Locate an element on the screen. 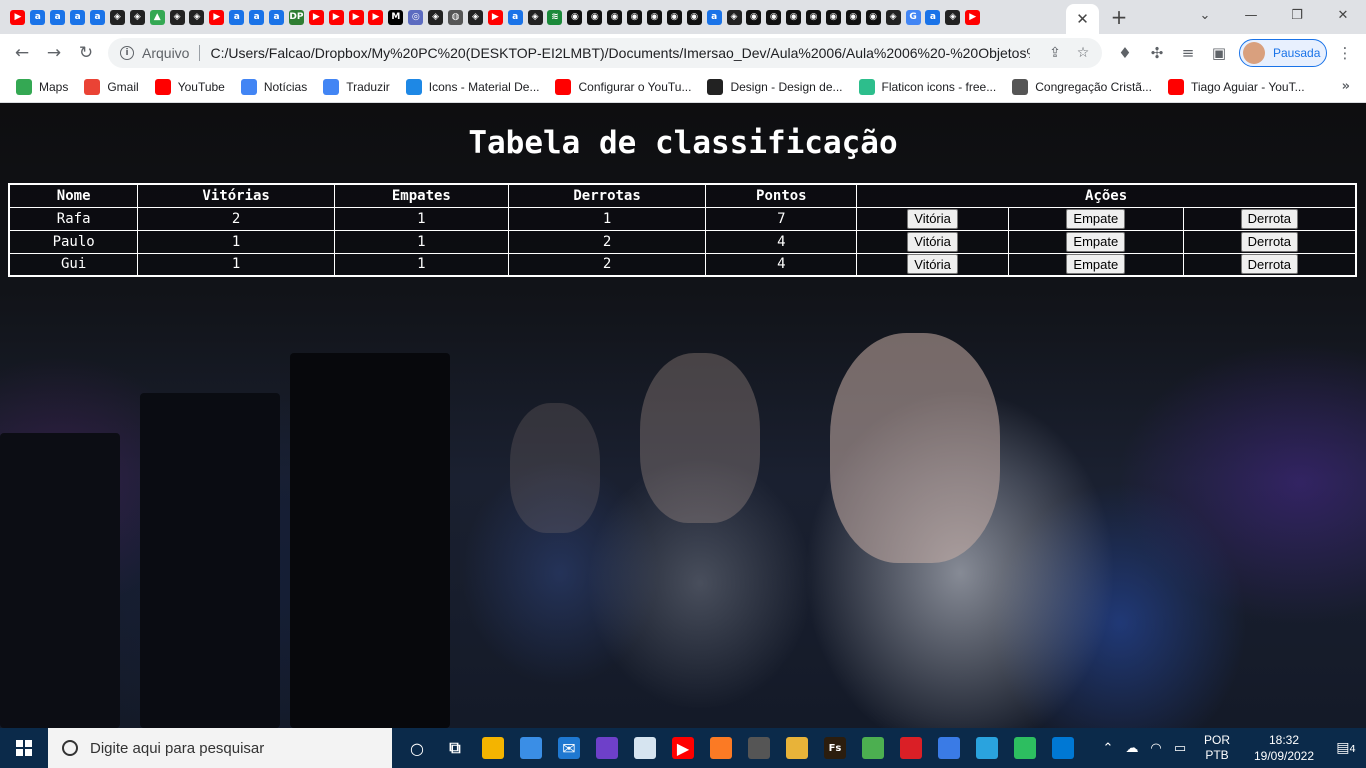 This screenshot has width=1366, height=768. bookmark-star-icon: ☆ is located at coordinates (1083, 53).